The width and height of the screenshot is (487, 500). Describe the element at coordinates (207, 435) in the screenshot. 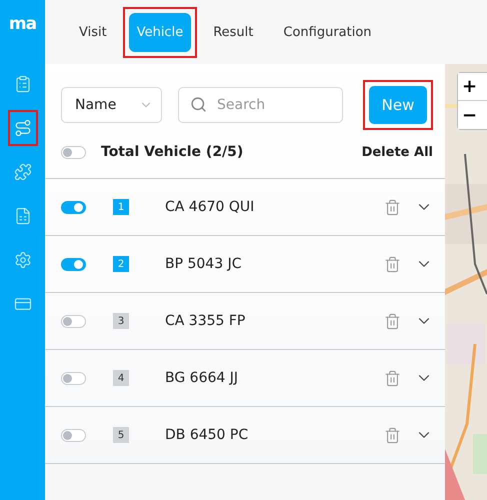

I see `plate-number: DB 6450 PC` at that location.